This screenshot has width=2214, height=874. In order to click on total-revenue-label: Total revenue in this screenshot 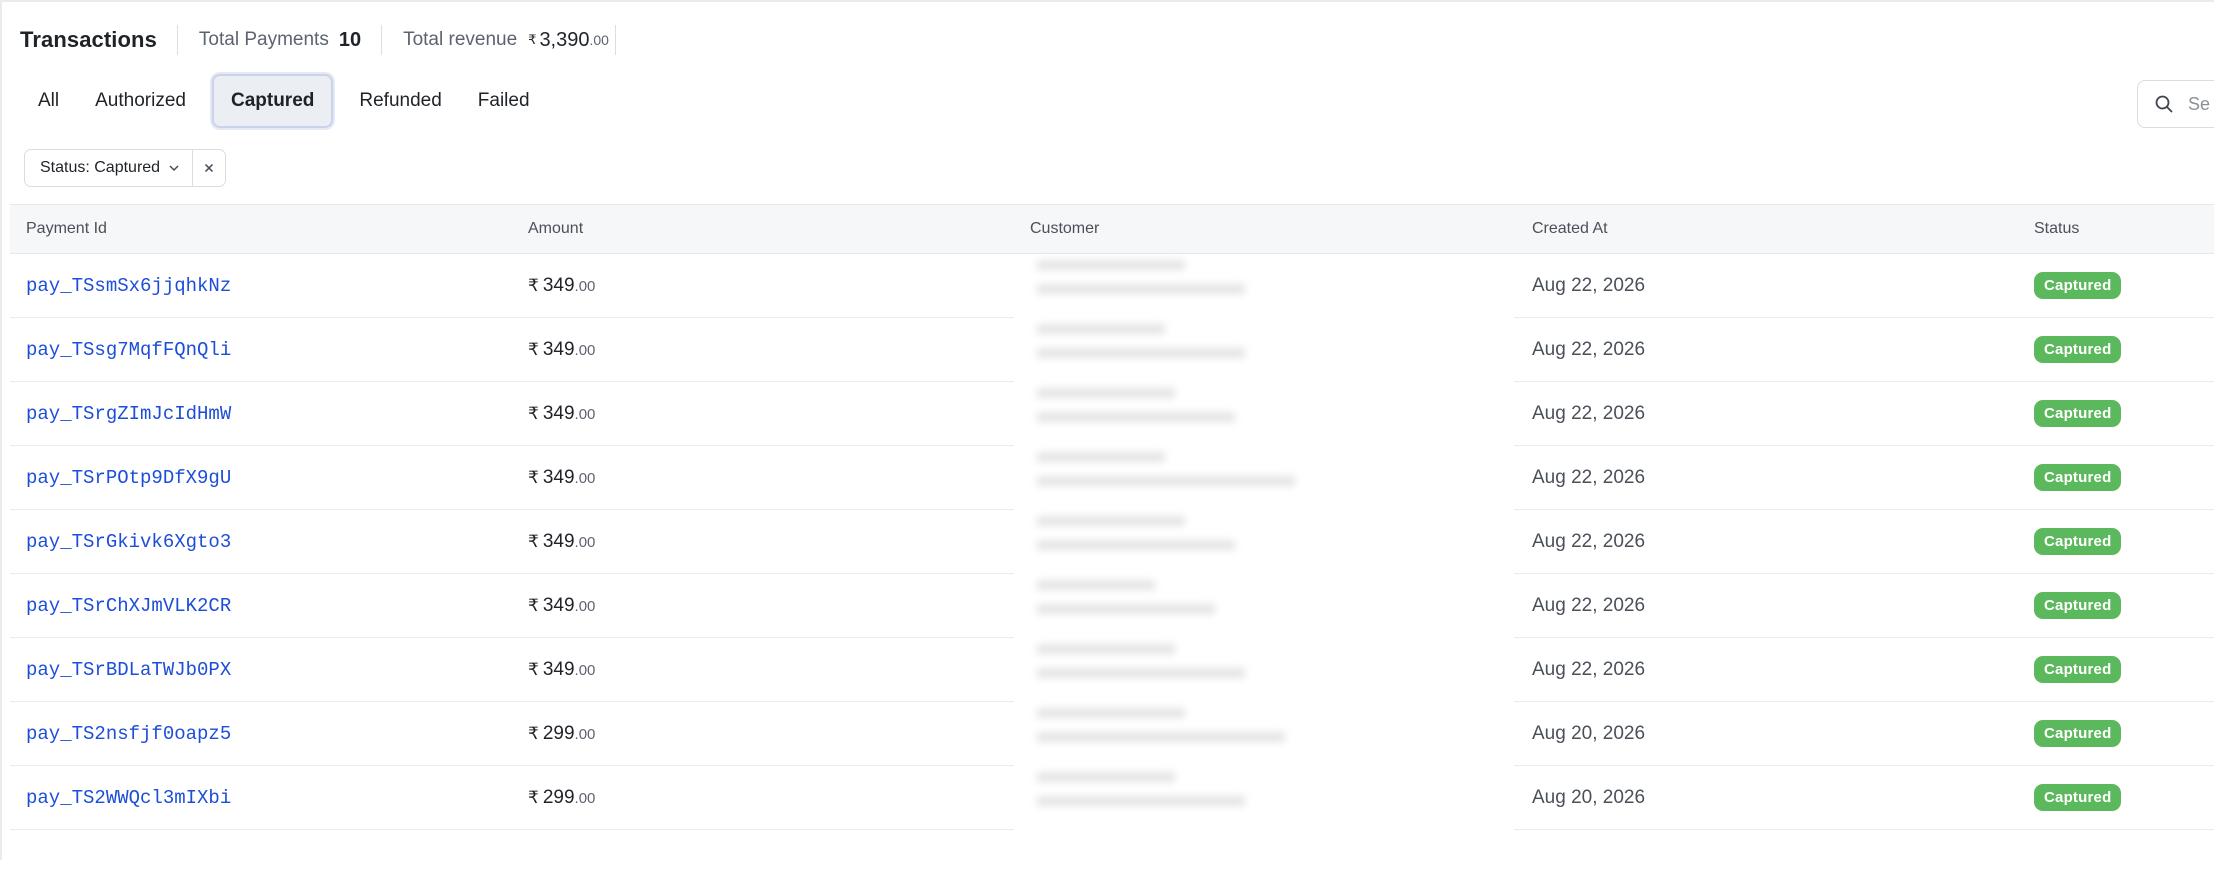, I will do `click(460, 39)`.